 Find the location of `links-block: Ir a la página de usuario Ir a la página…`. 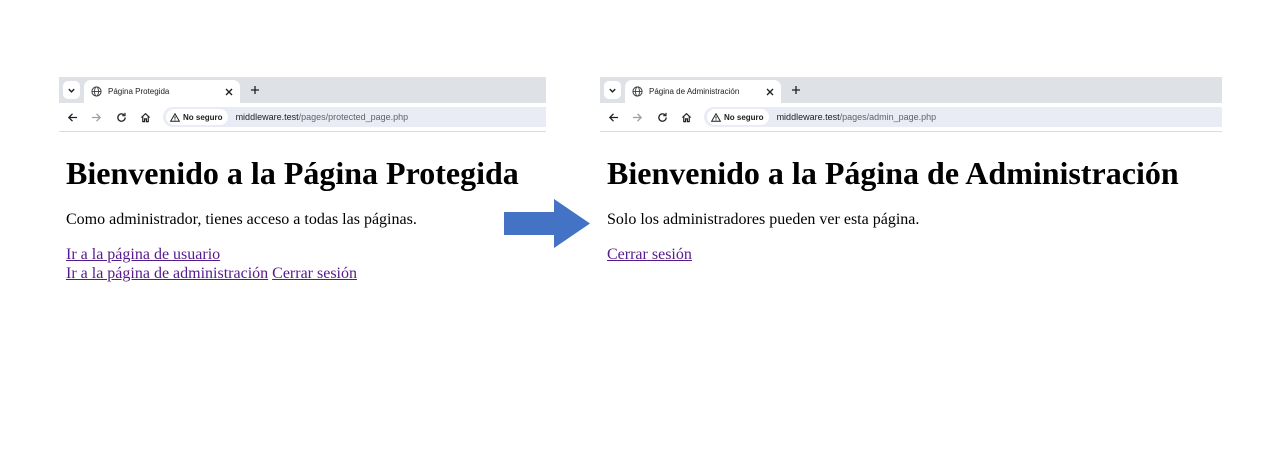

links-block: Ir a la página de usuario Ir a la página… is located at coordinates (211, 264).